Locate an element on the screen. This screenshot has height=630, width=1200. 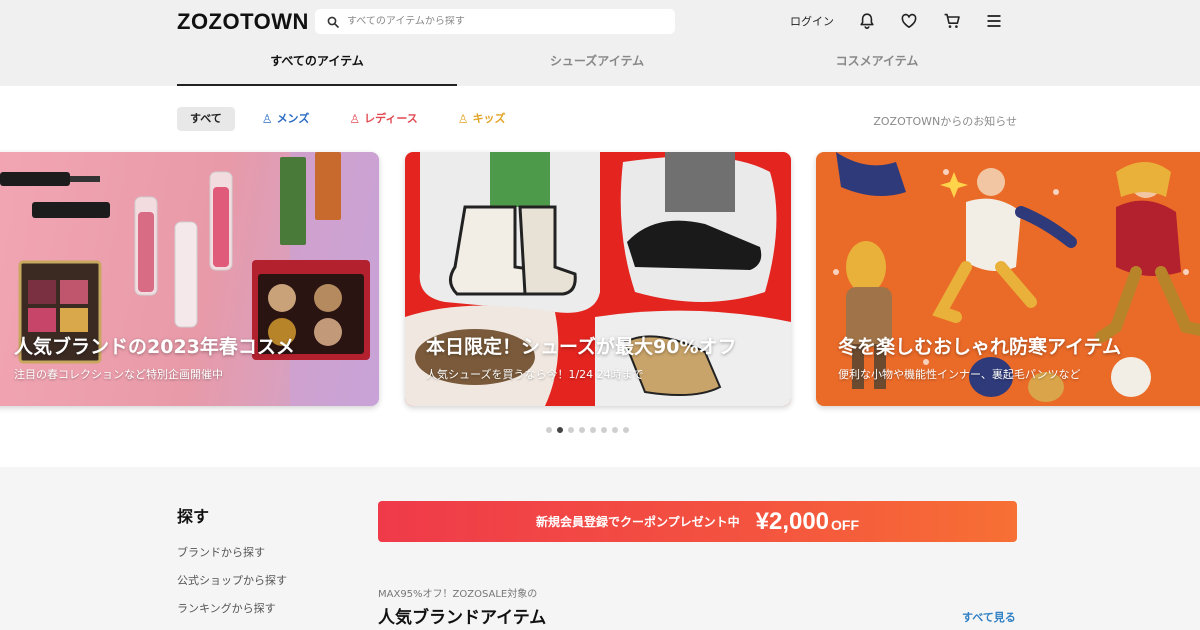
banner-title: 本日限定！シューズが最大90%オフ is located at coordinates (581, 347).